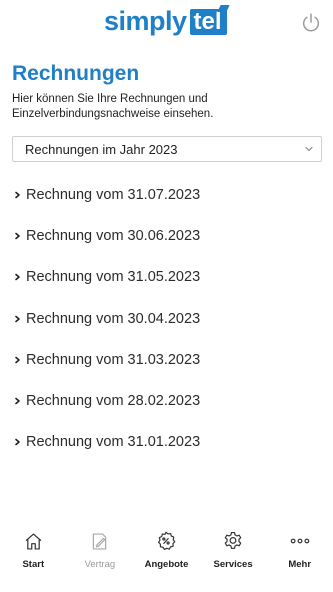 The height and width of the screenshot is (592, 333). I want to click on page-title: Rechnungen, so click(76, 73).